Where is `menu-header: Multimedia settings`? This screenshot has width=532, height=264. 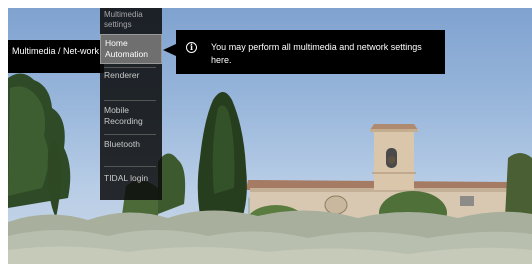 menu-header: Multimedia settings is located at coordinates (123, 19).